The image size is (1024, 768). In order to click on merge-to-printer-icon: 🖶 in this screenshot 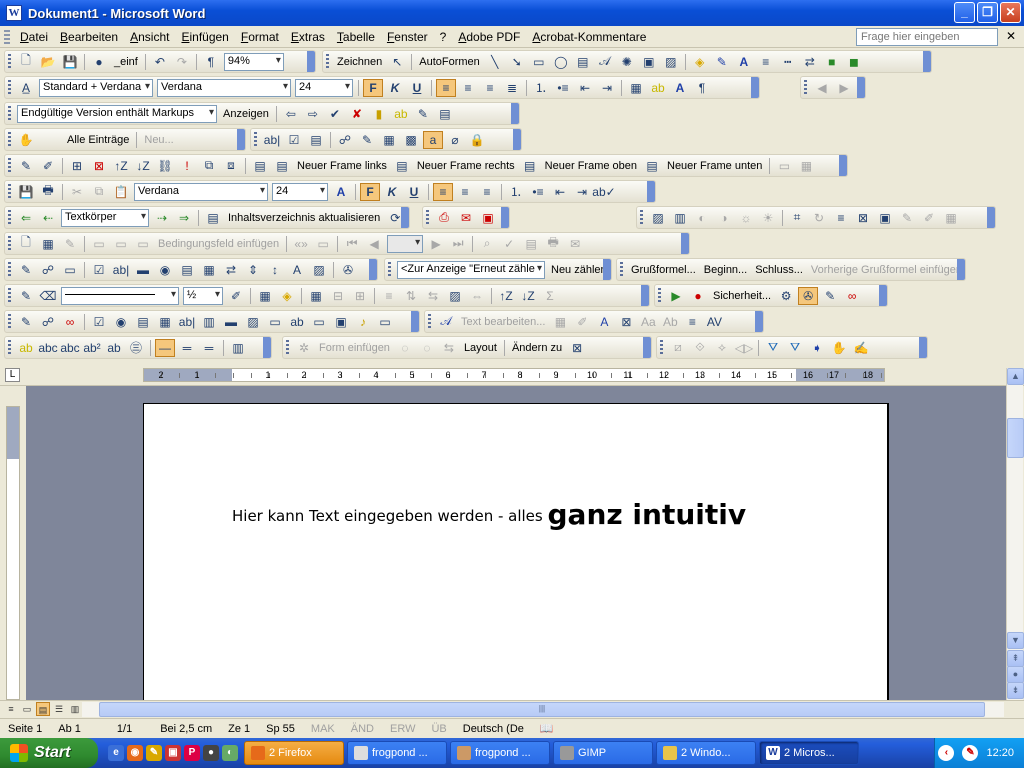, I will do `click(553, 244)`.